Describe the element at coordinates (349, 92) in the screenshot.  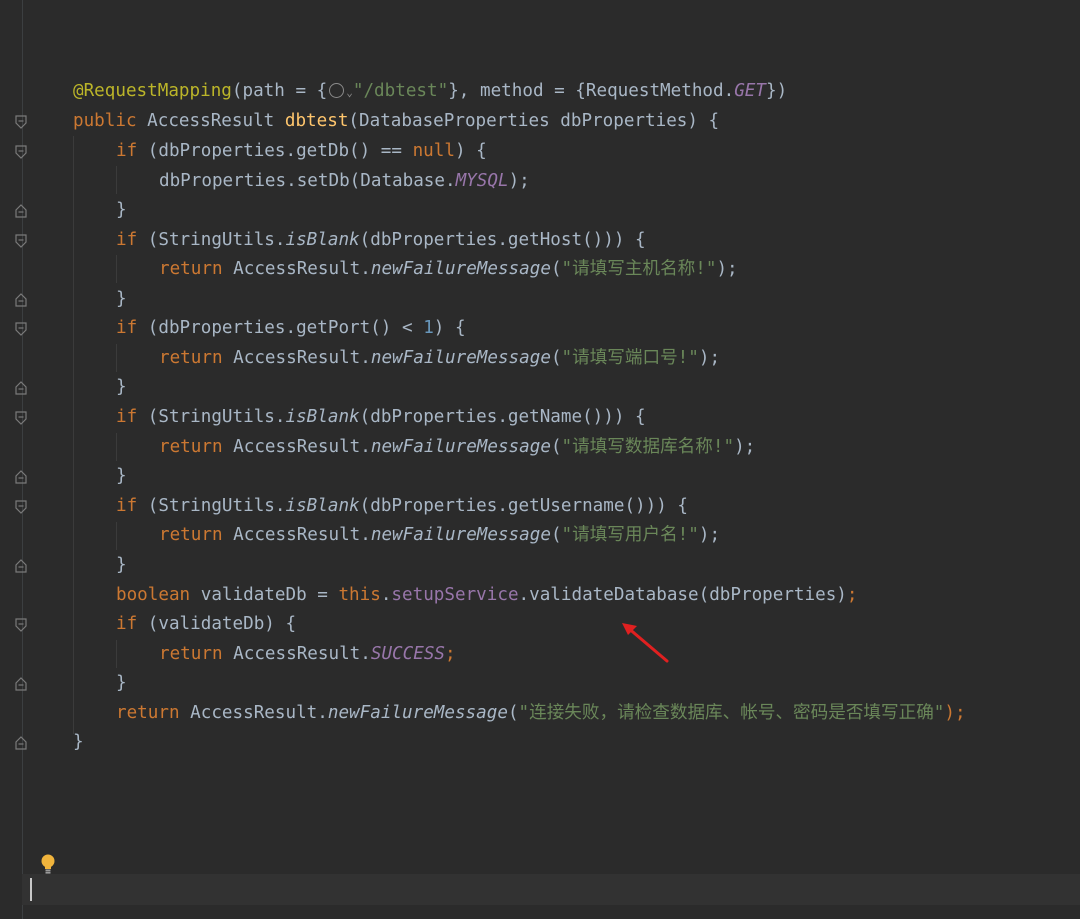
I see `chevron-down-icon: ⌄` at that location.